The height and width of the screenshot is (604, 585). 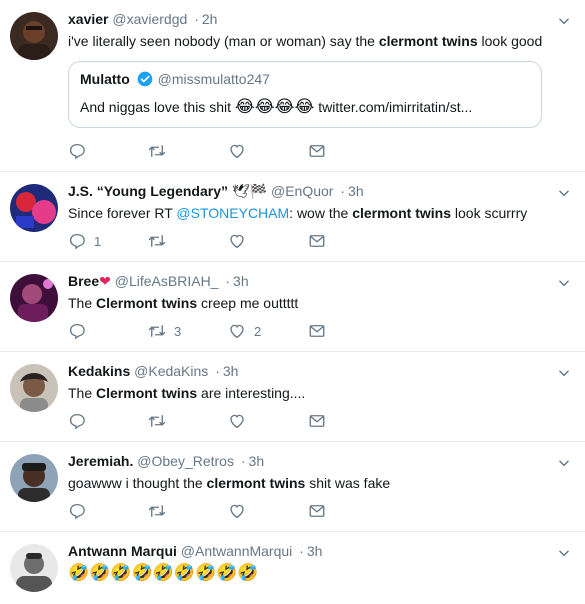 I want to click on text-segment: And niggas love this shit, so click(x=157, y=107).